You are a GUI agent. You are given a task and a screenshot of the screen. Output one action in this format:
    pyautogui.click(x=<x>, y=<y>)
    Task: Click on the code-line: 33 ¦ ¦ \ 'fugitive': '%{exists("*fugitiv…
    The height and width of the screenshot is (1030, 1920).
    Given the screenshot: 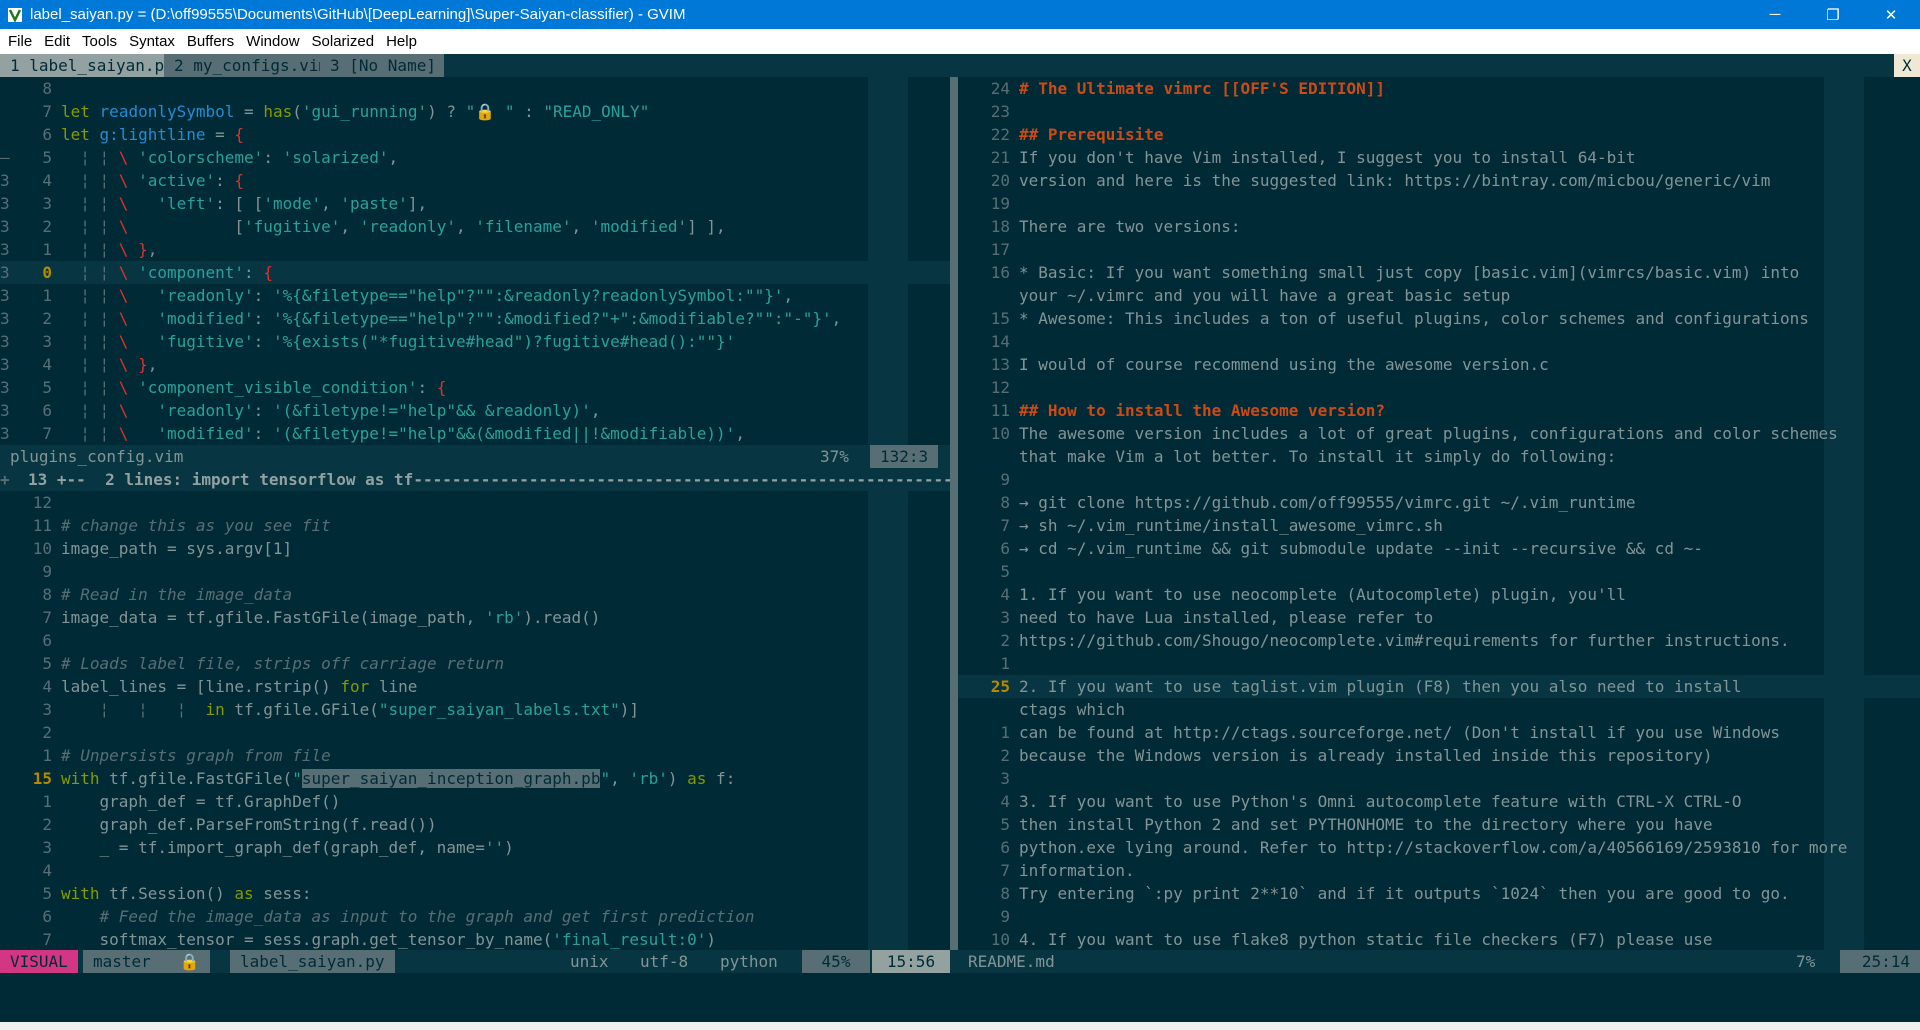 What is the action you would take?
    pyautogui.click(x=368, y=341)
    